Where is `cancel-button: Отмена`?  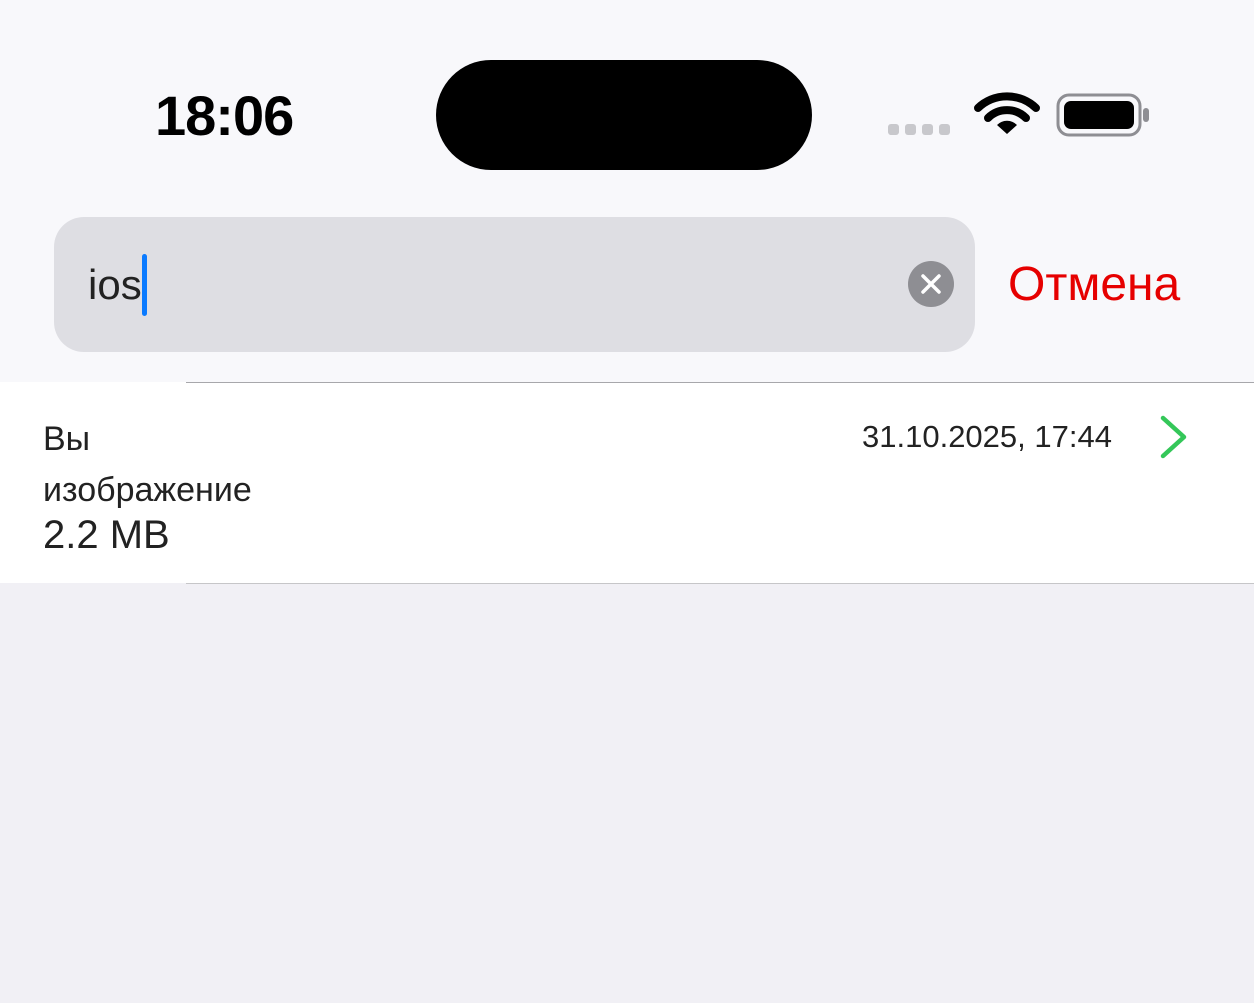 cancel-button: Отмена is located at coordinates (1094, 285).